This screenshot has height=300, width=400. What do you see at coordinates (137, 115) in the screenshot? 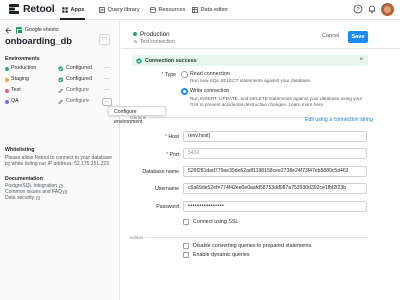
I see `configure-environment-menu-item: Configure environment` at bounding box center [137, 115].